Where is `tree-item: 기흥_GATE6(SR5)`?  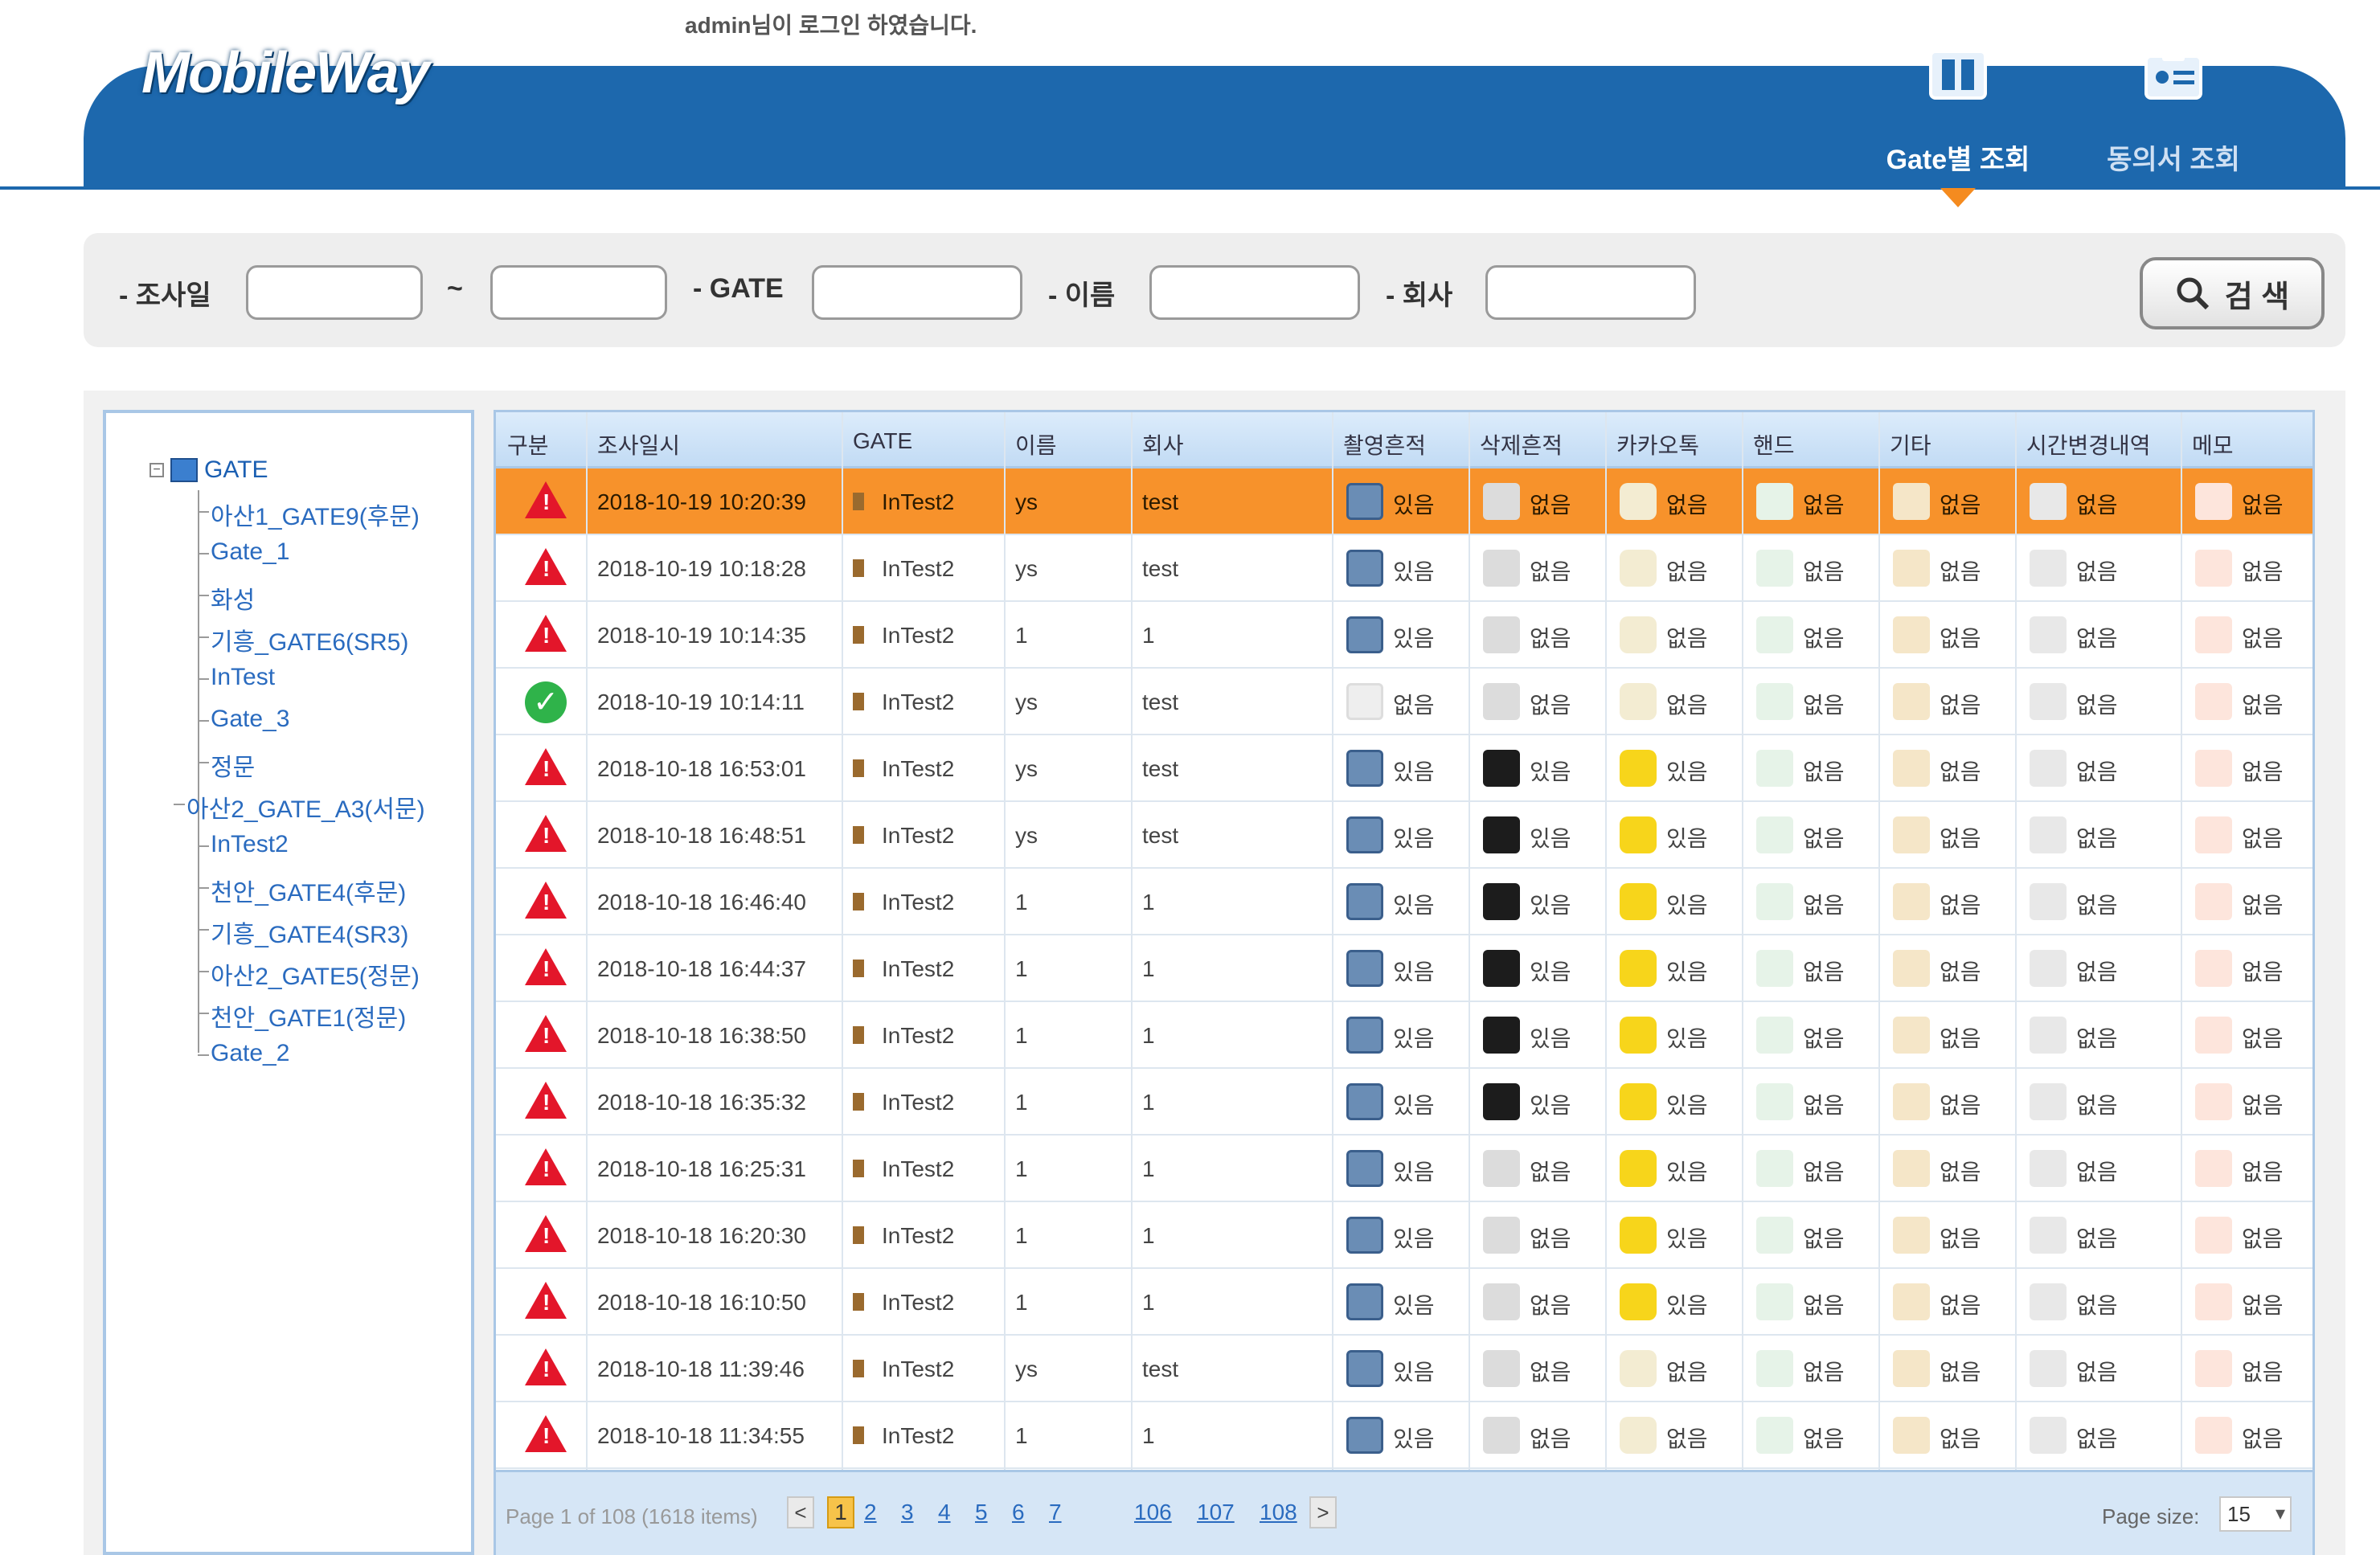 tree-item: 기흥_GATE6(SR5) is located at coordinates (303, 639).